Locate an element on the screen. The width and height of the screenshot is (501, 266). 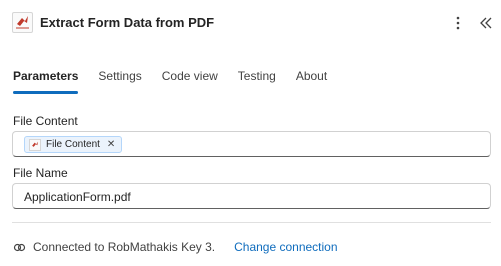
panel-title: Extract Form Data from PDF is located at coordinates (127, 22).